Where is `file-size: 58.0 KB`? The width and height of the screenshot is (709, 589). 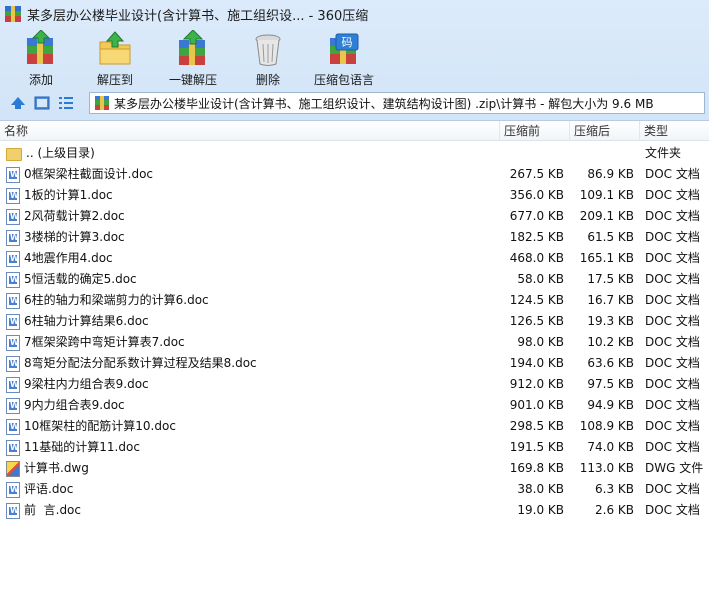 file-size: 58.0 KB is located at coordinates (540, 279).